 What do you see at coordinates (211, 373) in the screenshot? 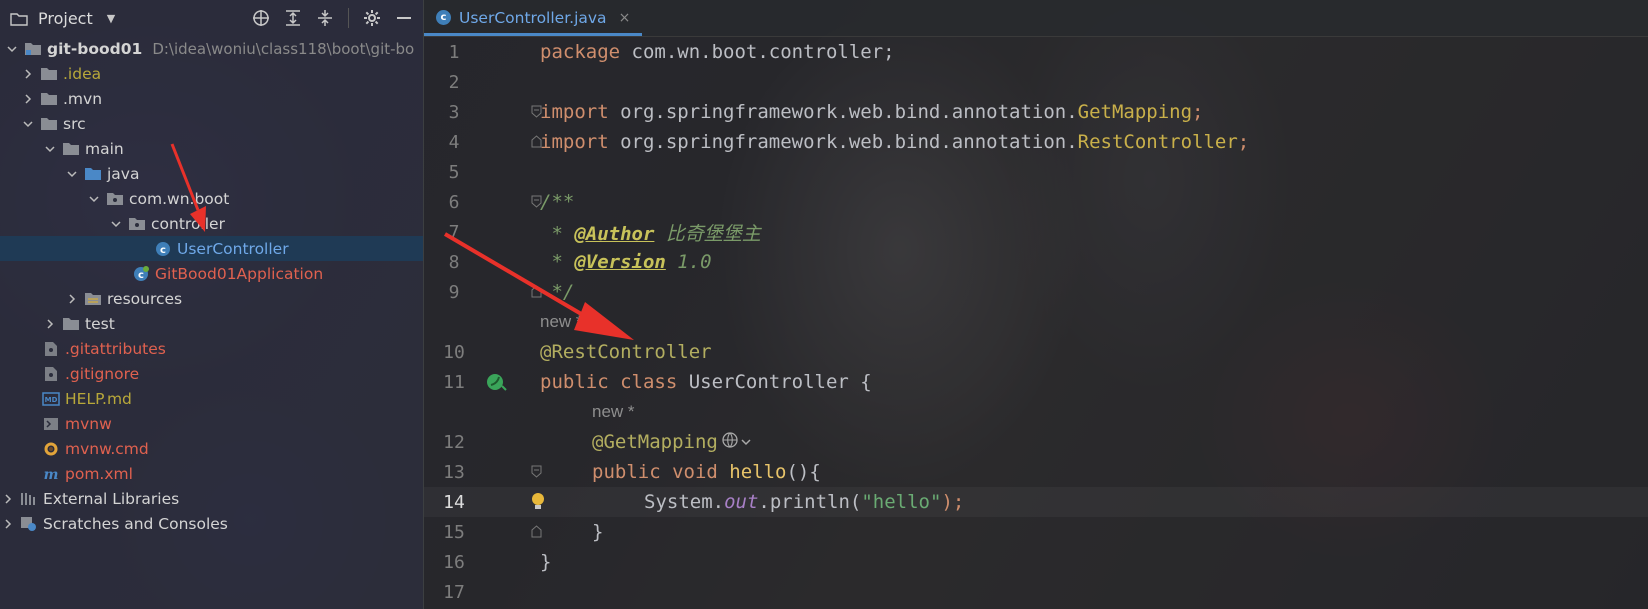
I see `tree-item-gitignore: .gitignore` at bounding box center [211, 373].